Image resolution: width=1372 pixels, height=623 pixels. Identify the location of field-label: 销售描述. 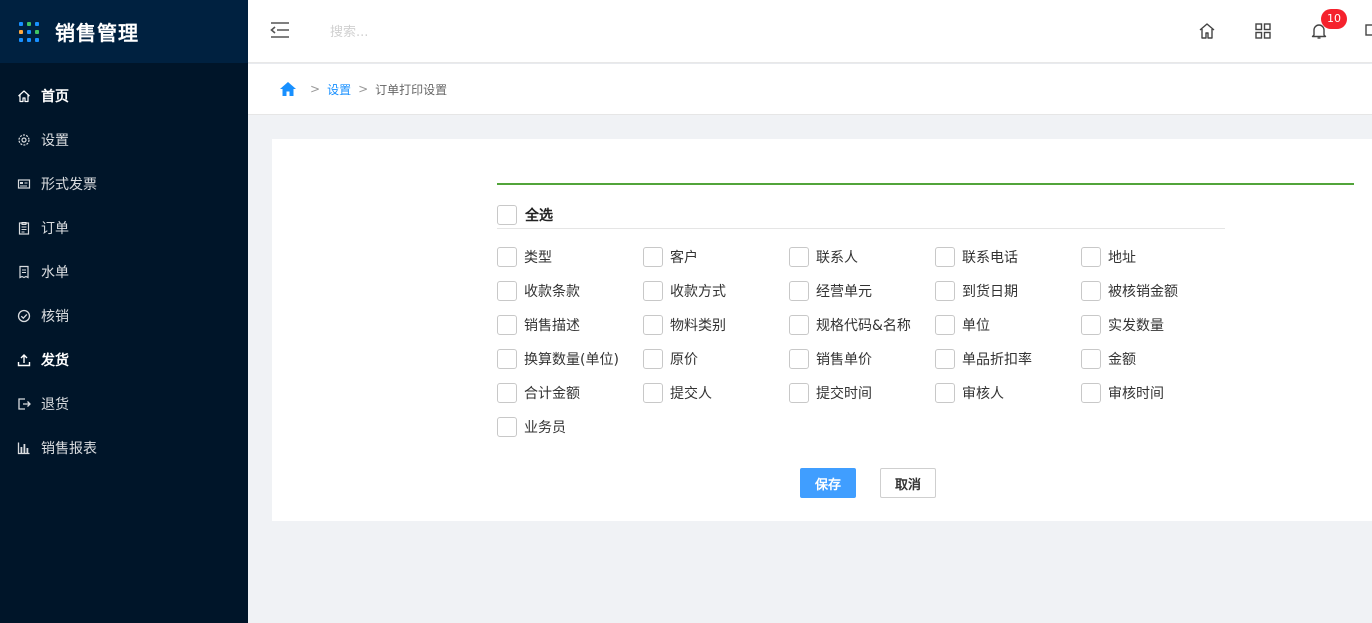
(552, 326).